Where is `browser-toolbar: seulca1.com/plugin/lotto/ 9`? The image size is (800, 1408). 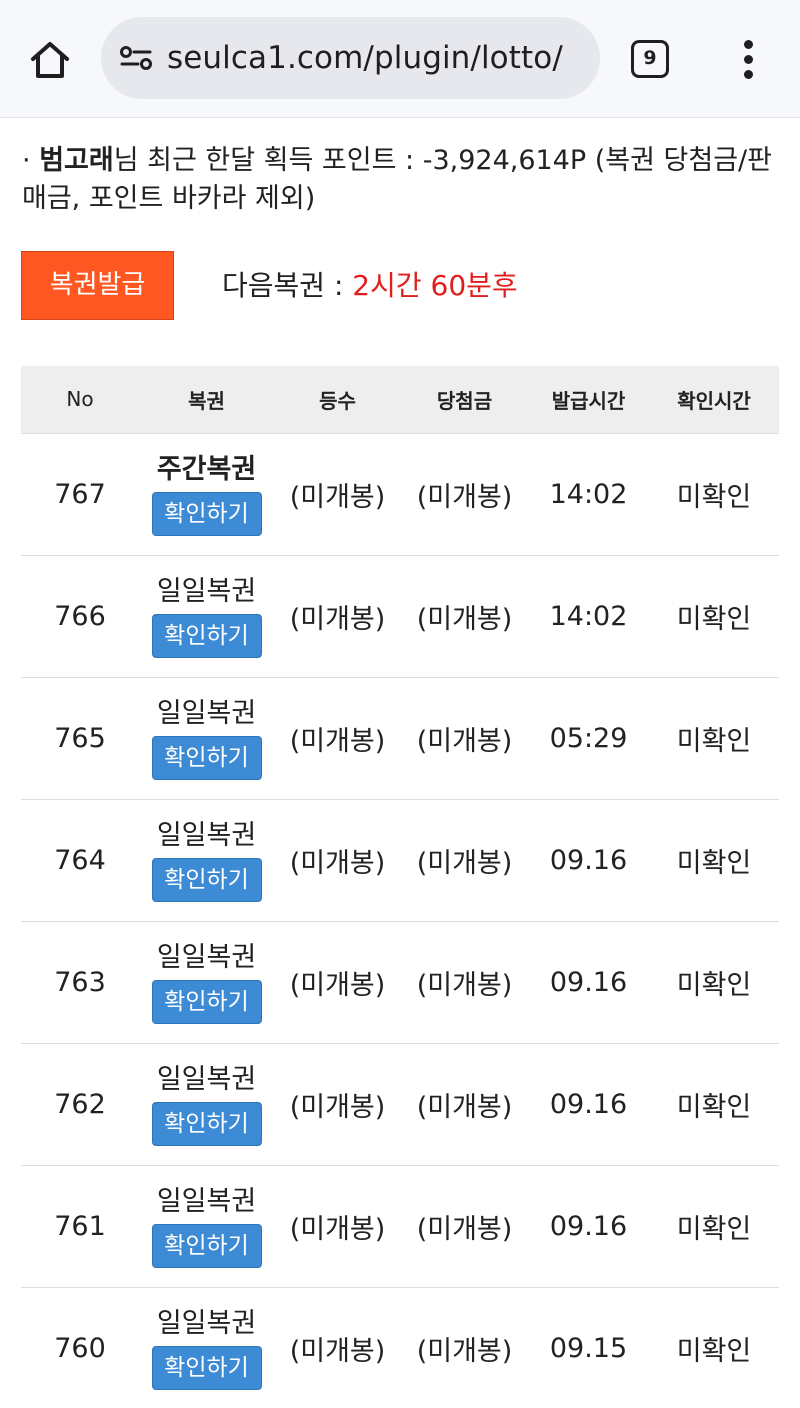
browser-toolbar: seulca1.com/plugin/lotto/ 9 is located at coordinates (400, 59).